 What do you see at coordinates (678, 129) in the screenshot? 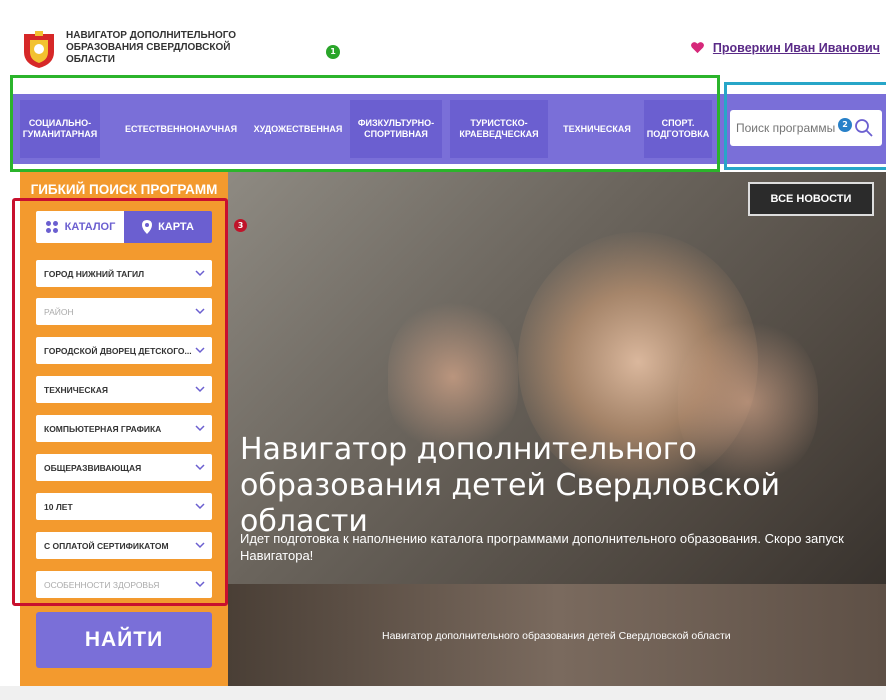
I see `nav-item-sport-training: СПОРТ. ПОДГОТОВКА` at bounding box center [678, 129].